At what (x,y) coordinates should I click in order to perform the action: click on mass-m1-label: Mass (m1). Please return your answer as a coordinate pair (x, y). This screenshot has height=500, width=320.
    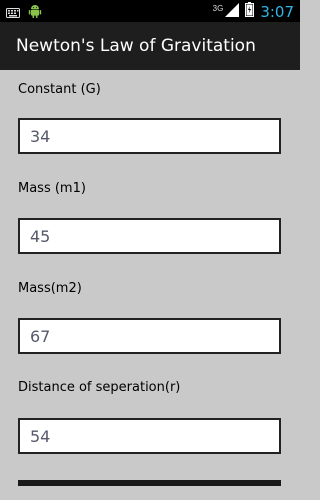
    Looking at the image, I should click on (52, 188).